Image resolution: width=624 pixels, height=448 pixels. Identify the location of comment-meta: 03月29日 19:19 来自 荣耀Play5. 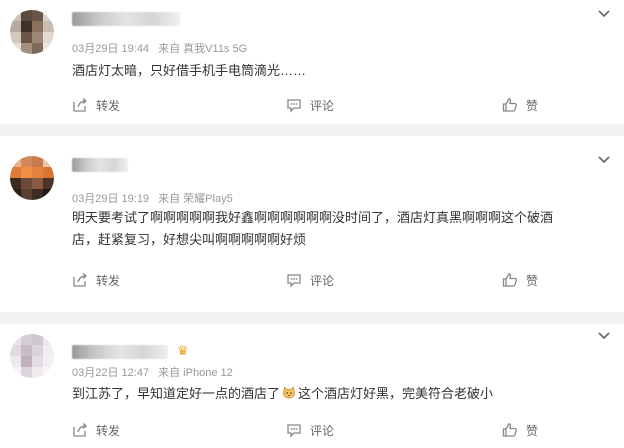
(155, 198).